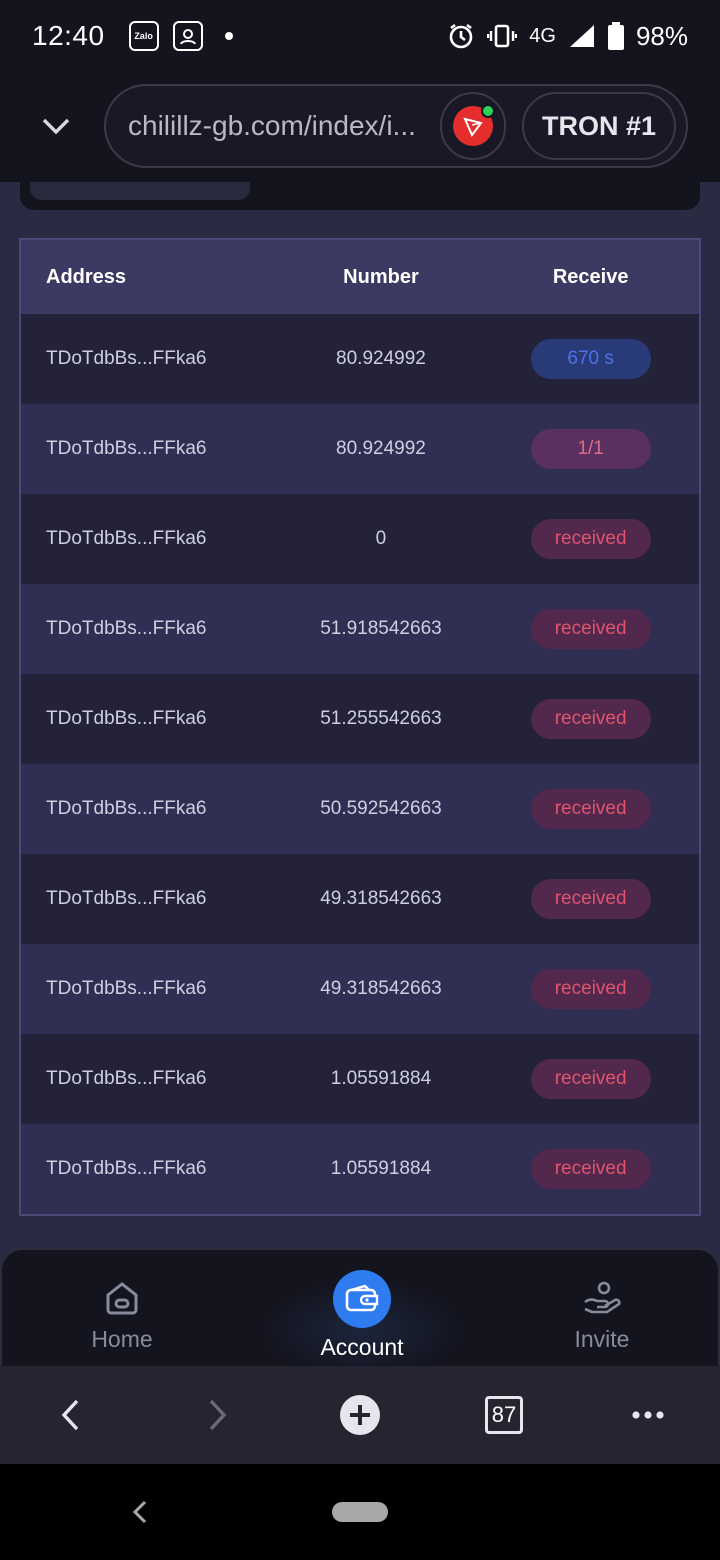  What do you see at coordinates (122, 1298) in the screenshot?
I see `home-icon` at bounding box center [122, 1298].